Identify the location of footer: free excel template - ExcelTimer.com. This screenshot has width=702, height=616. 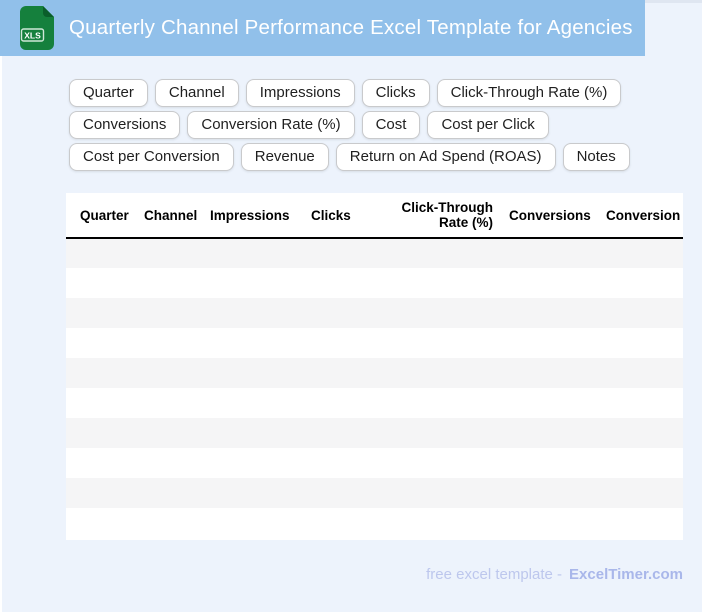
(554, 574).